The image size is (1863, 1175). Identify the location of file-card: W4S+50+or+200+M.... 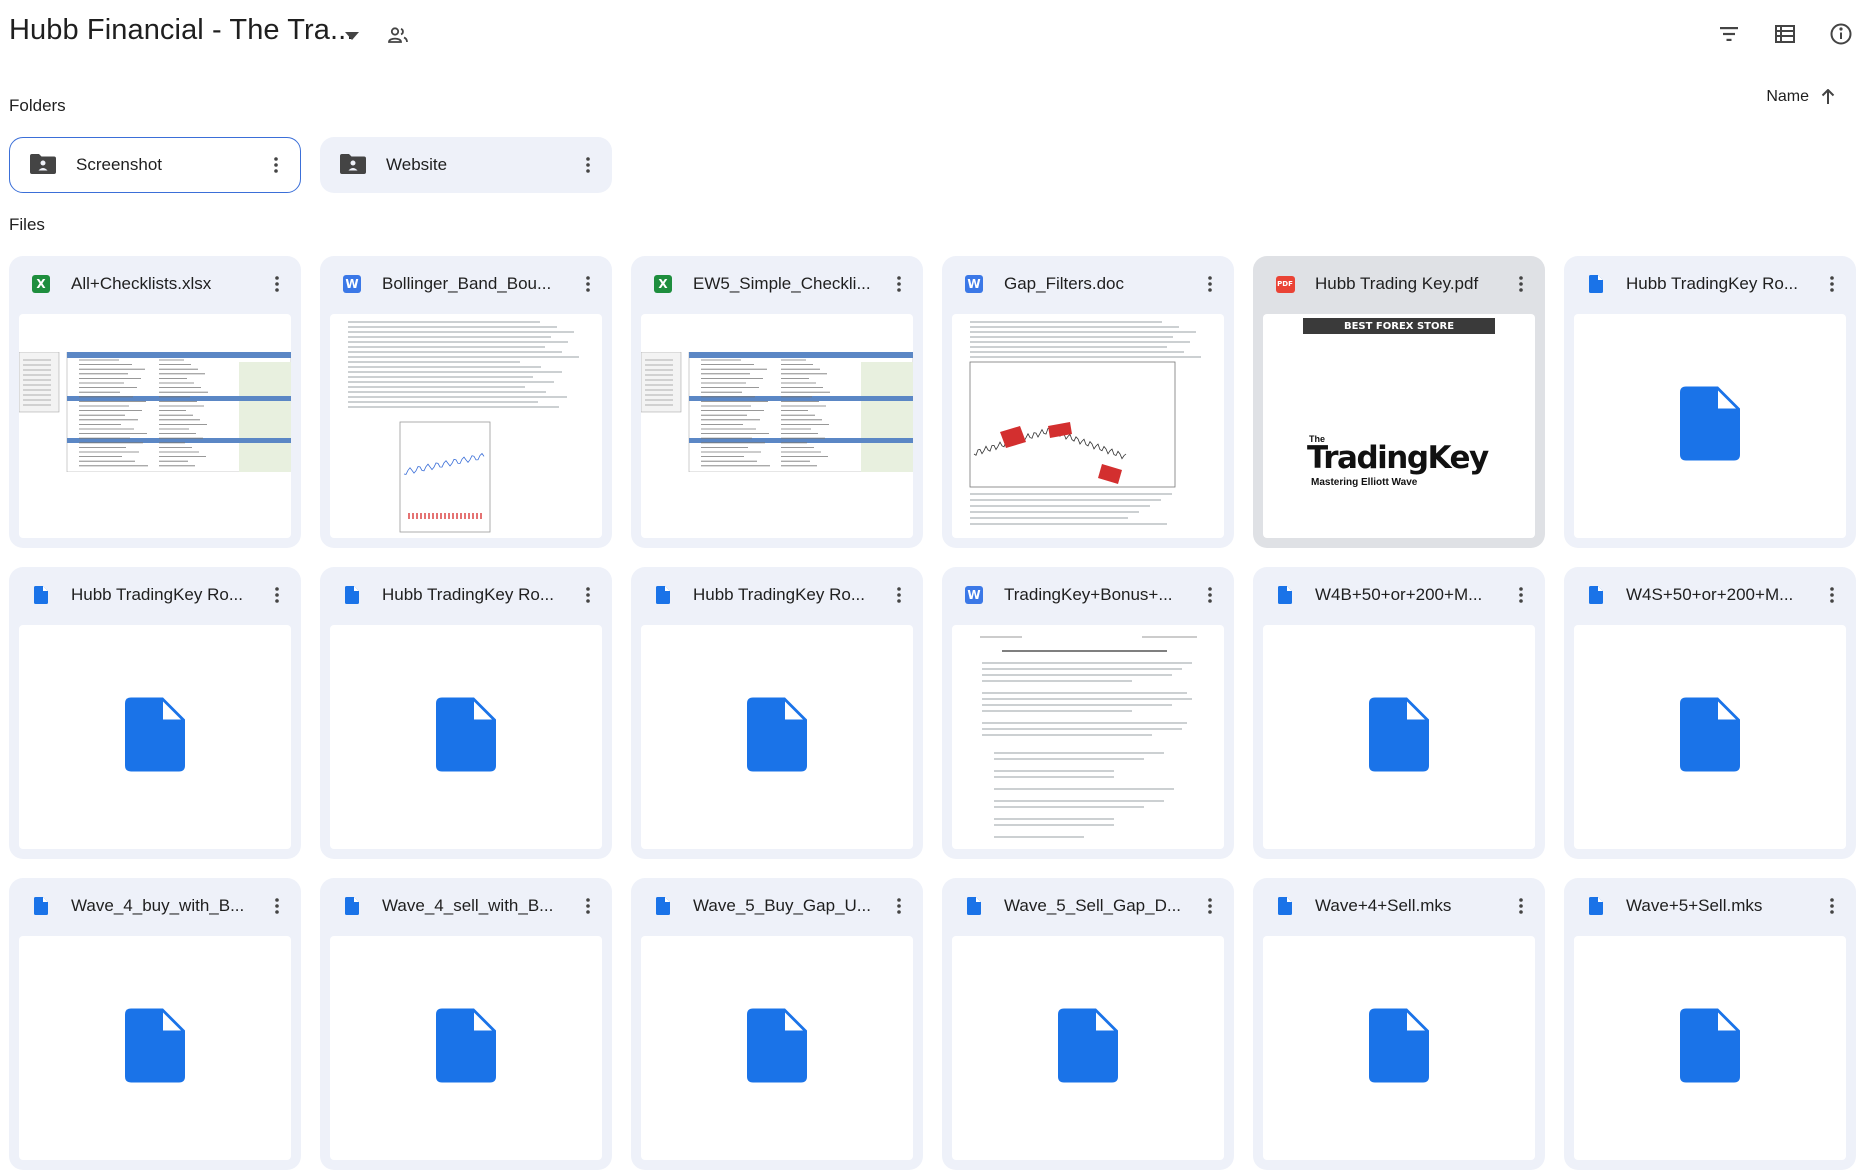
(1710, 713).